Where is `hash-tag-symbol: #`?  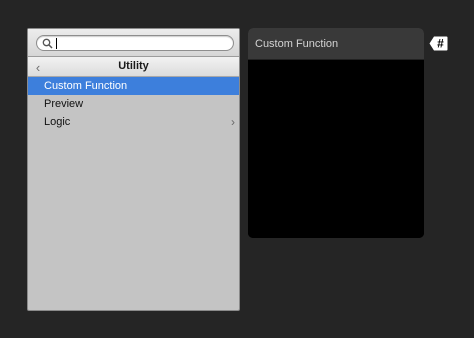 hash-tag-symbol: # is located at coordinates (440, 44).